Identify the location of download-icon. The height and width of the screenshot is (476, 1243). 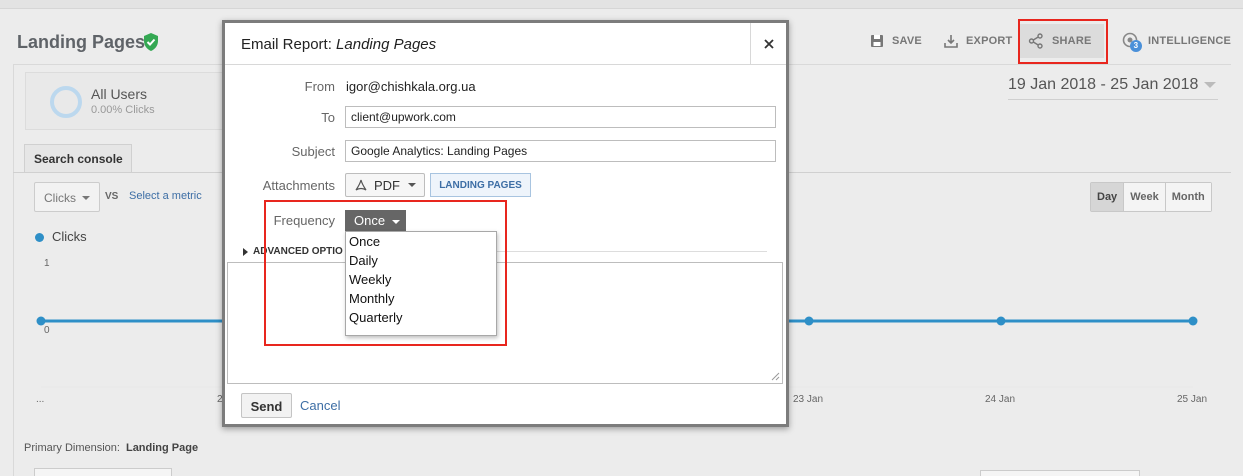
(951, 41).